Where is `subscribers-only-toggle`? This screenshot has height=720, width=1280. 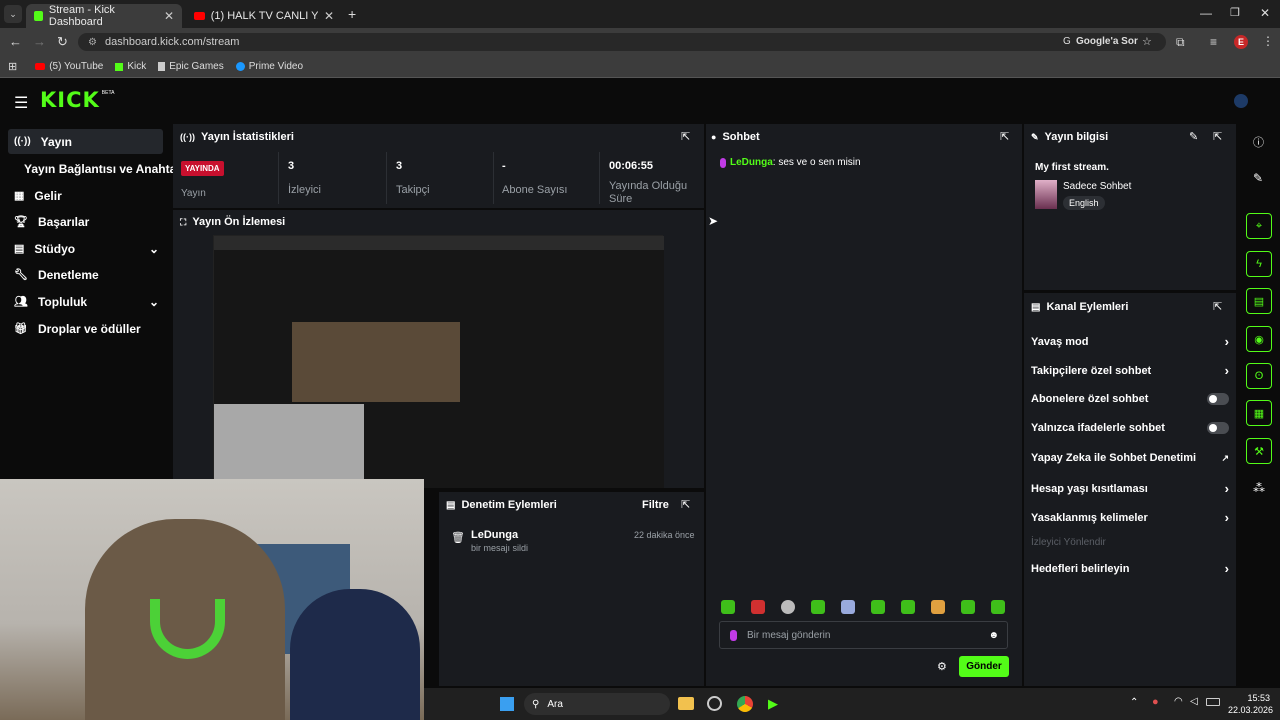 subscribers-only-toggle is located at coordinates (1218, 399).